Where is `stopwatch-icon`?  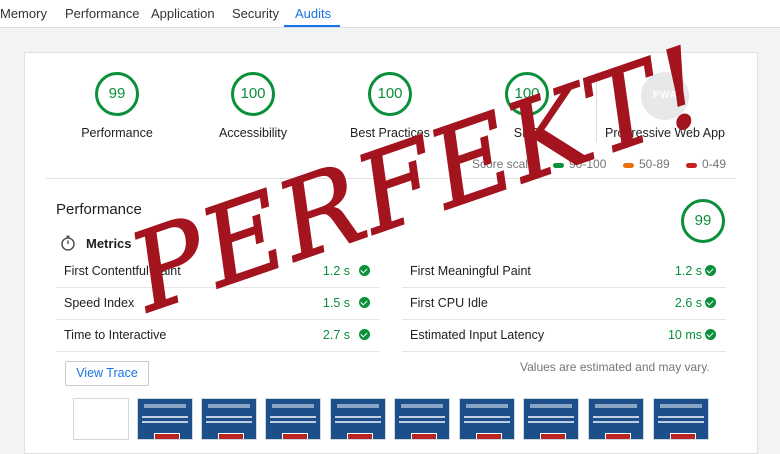 stopwatch-icon is located at coordinates (68, 243).